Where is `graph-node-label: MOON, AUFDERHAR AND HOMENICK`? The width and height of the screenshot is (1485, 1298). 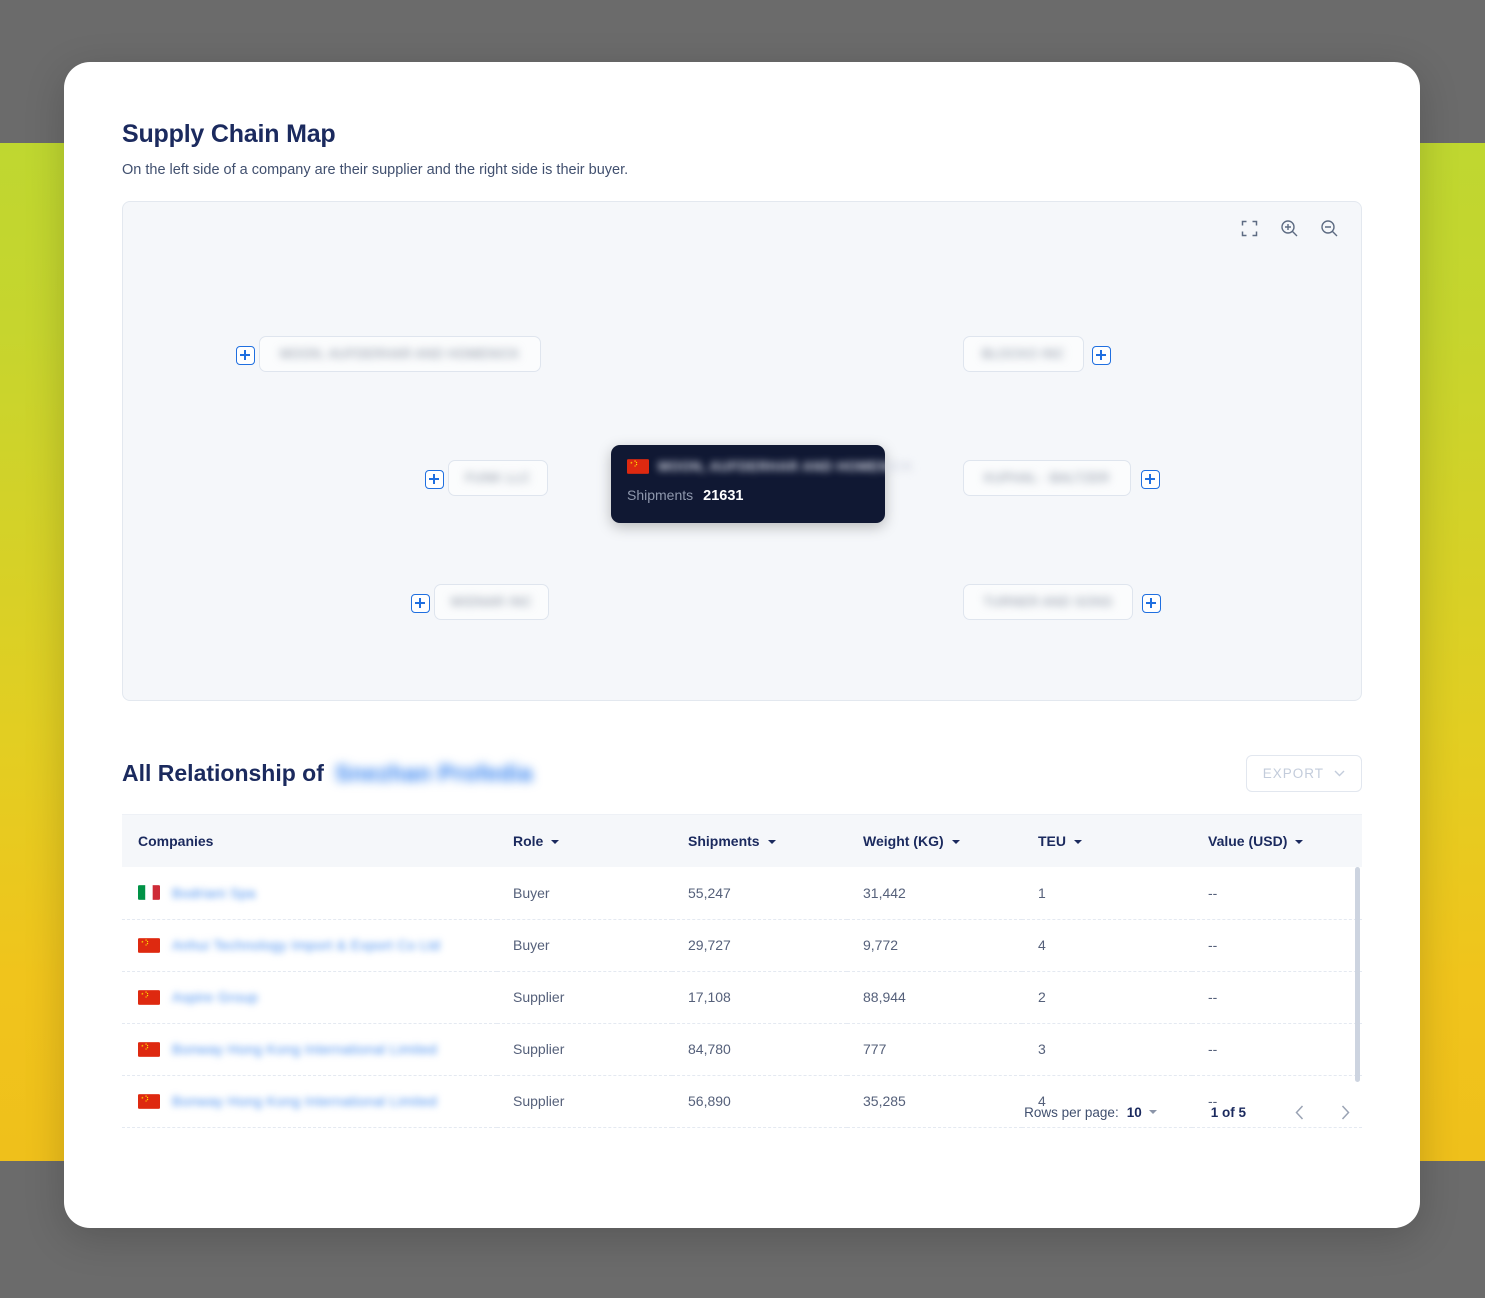 graph-node-label: MOON, AUFDERHAR AND HOMENICK is located at coordinates (400, 354).